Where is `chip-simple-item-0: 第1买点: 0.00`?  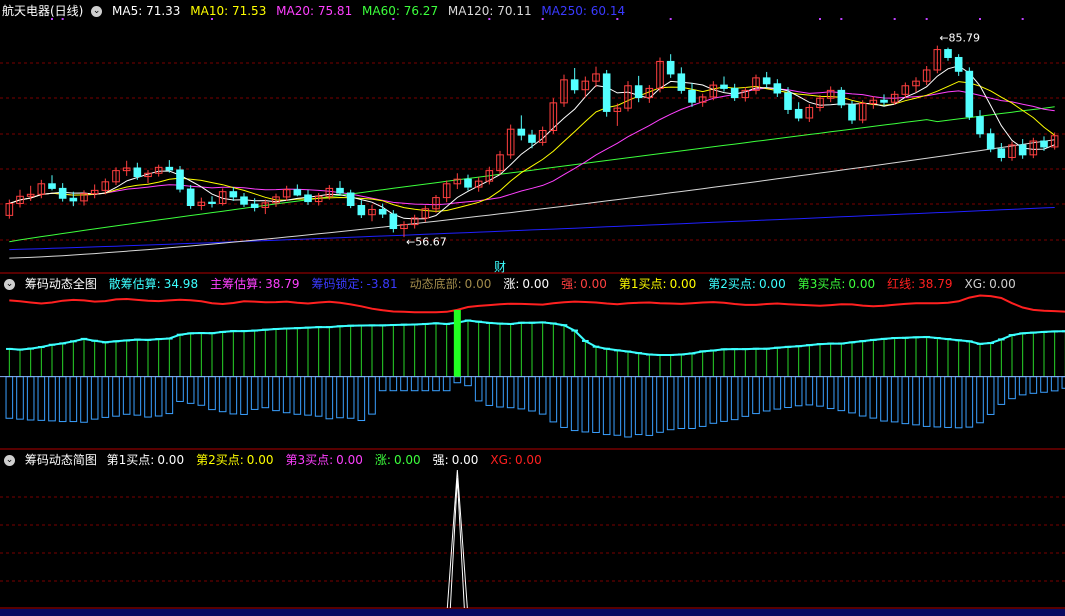 chip-simple-item-0: 第1买点: 0.00 is located at coordinates (148, 460).